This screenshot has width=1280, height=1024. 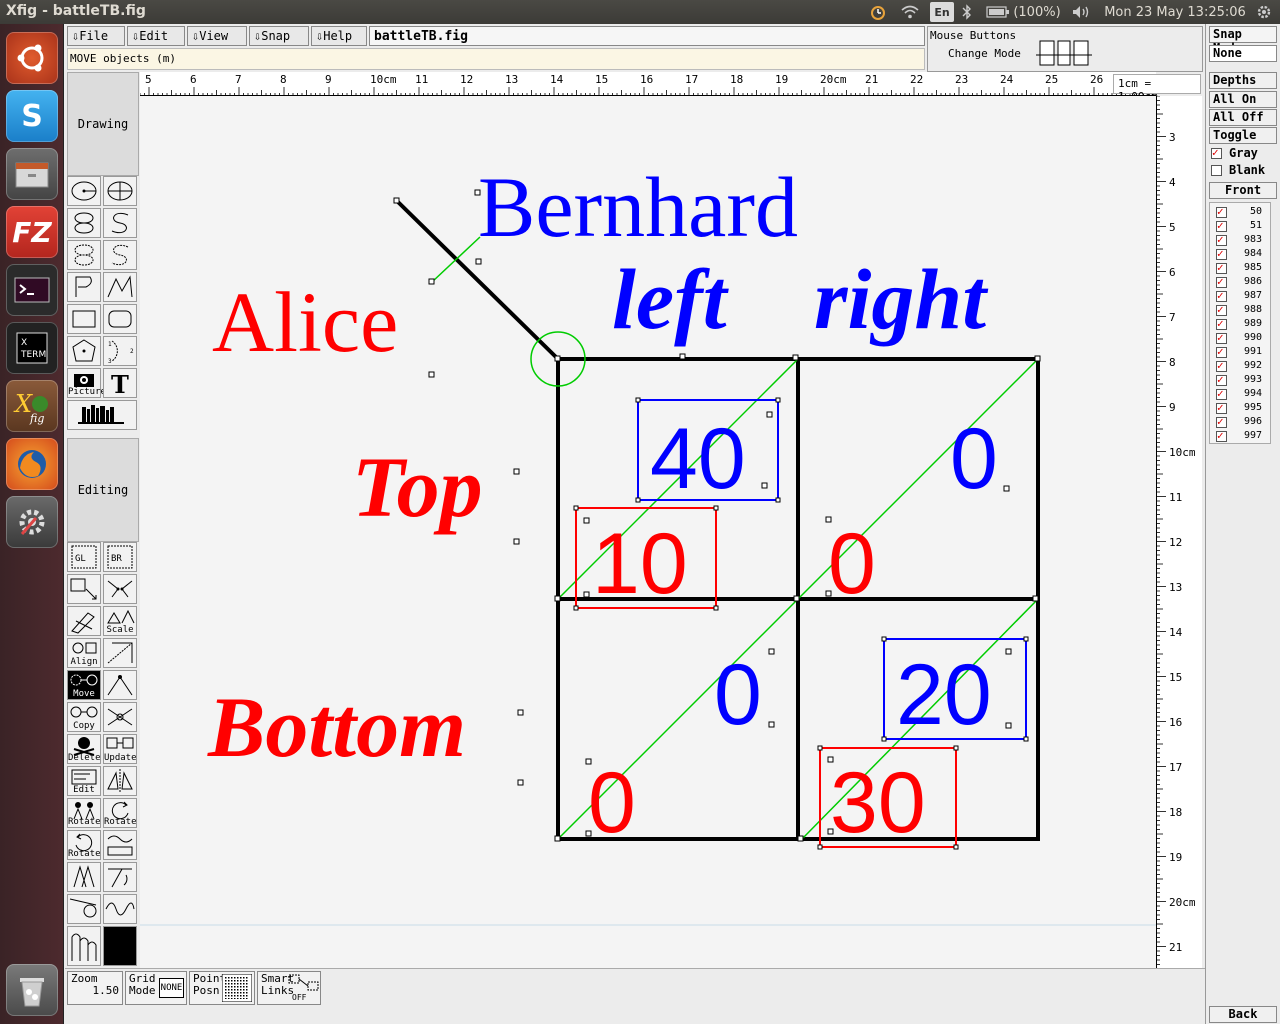 What do you see at coordinates (417, 487) in the screenshot?
I see `row-top-label: Top` at bounding box center [417, 487].